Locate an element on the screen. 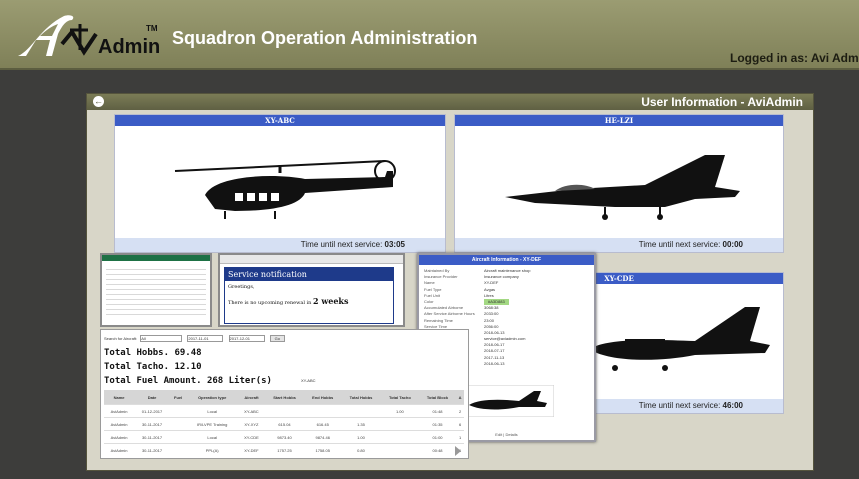 Image resolution: width=859 pixels, height=479 pixels. table-column-header: Total Block is located at coordinates (437, 397).